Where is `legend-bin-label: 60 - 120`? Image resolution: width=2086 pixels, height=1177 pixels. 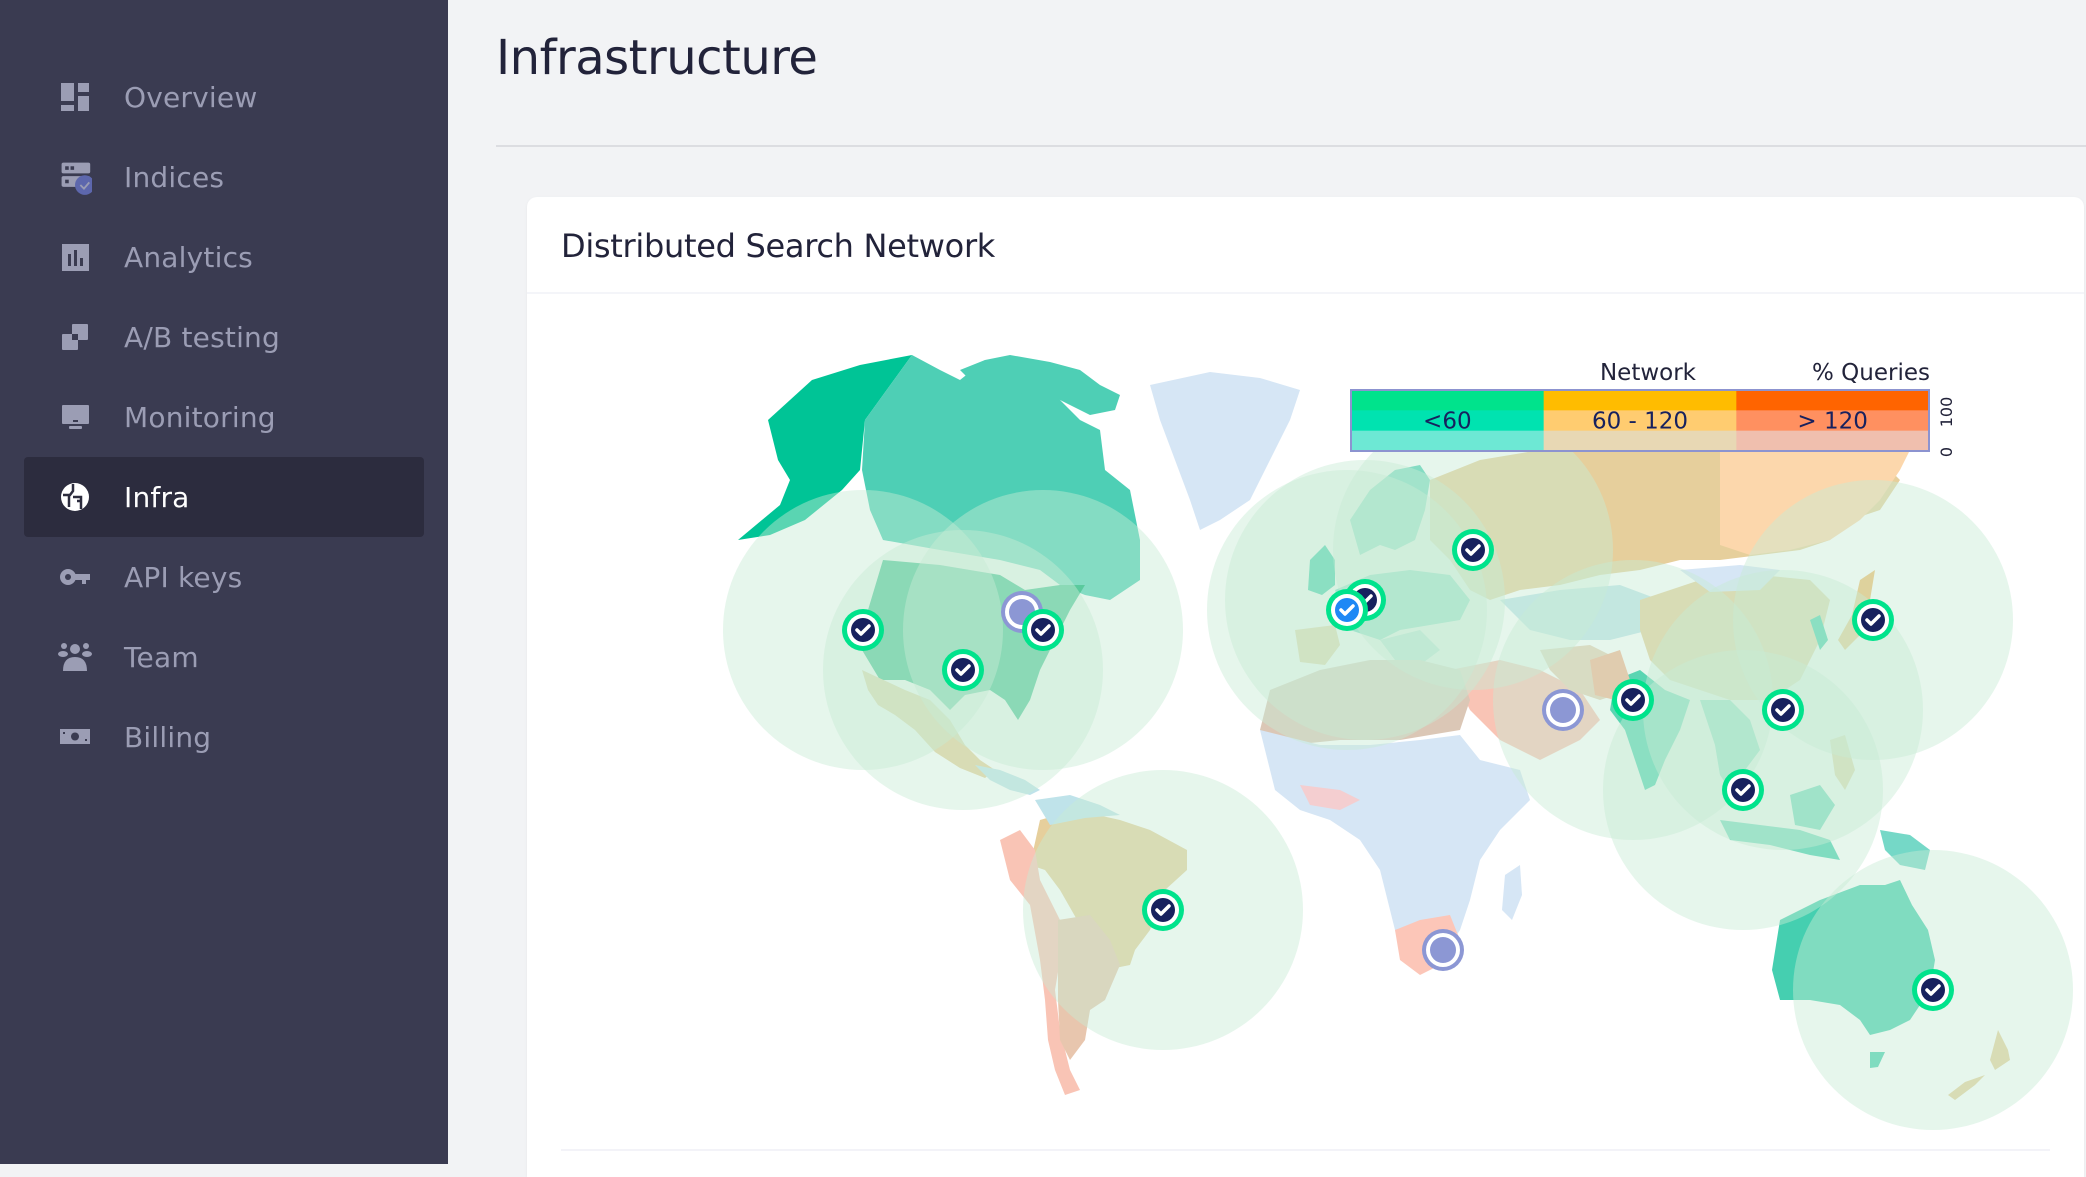 legend-bin-label: 60 - 120 is located at coordinates (1640, 422).